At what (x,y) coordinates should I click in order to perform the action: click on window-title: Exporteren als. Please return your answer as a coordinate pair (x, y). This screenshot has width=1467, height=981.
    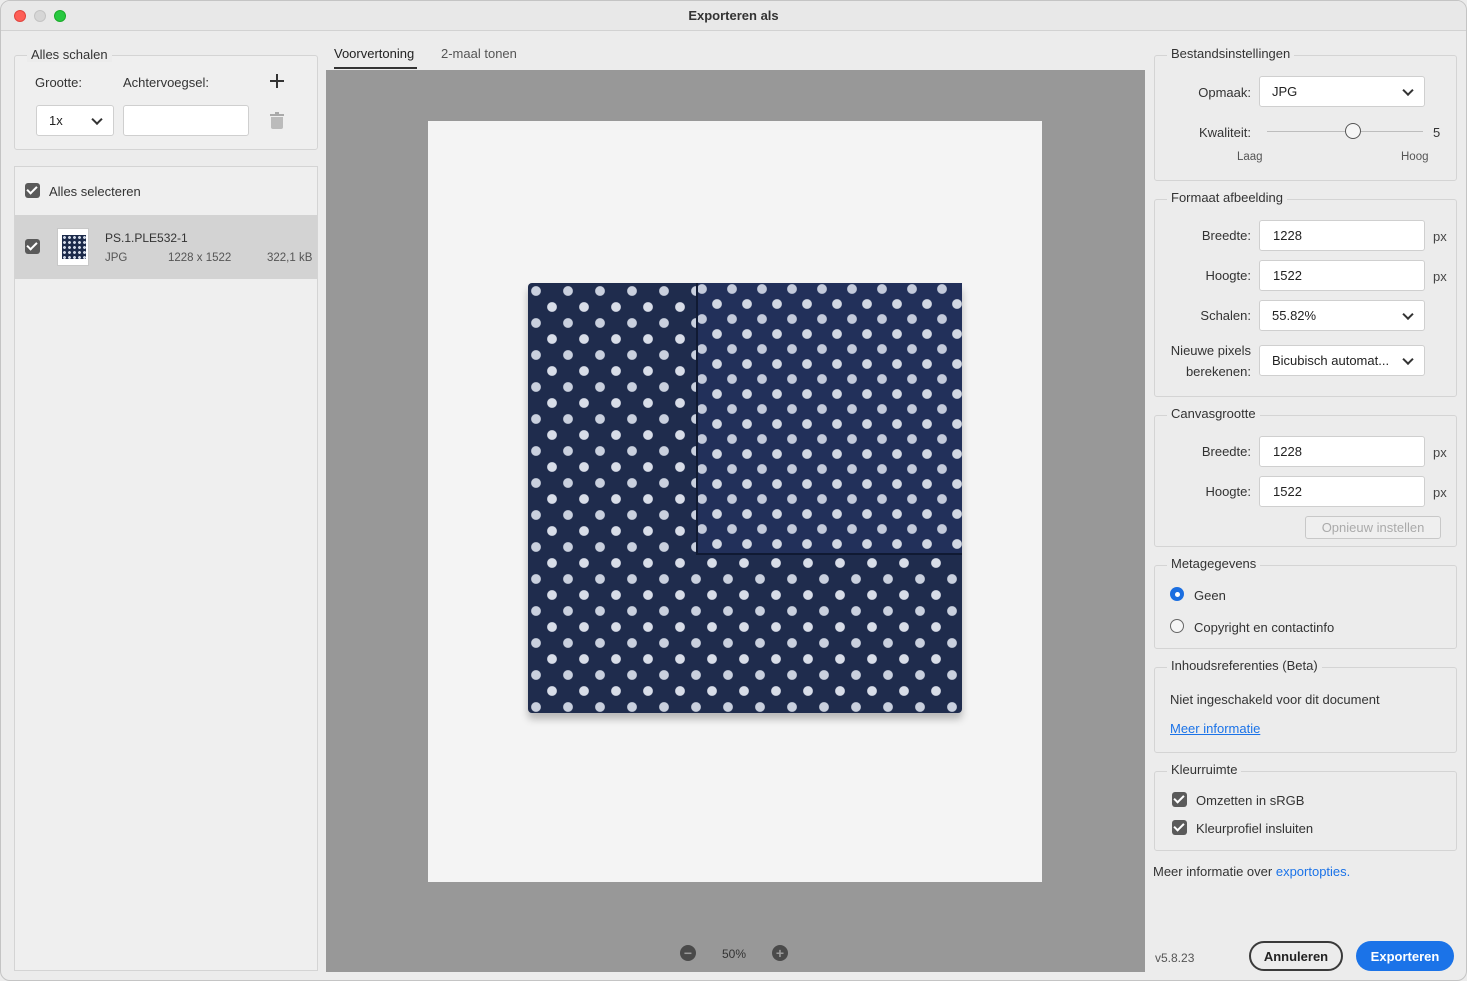
    Looking at the image, I should click on (733, 15).